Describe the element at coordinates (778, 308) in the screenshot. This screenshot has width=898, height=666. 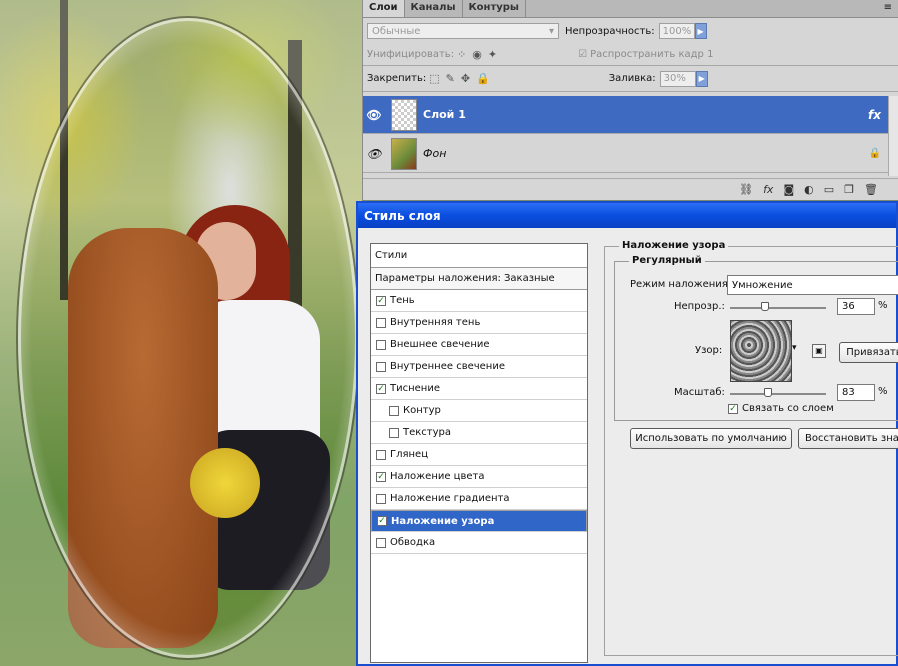
I see `opacity-slider-track` at that location.